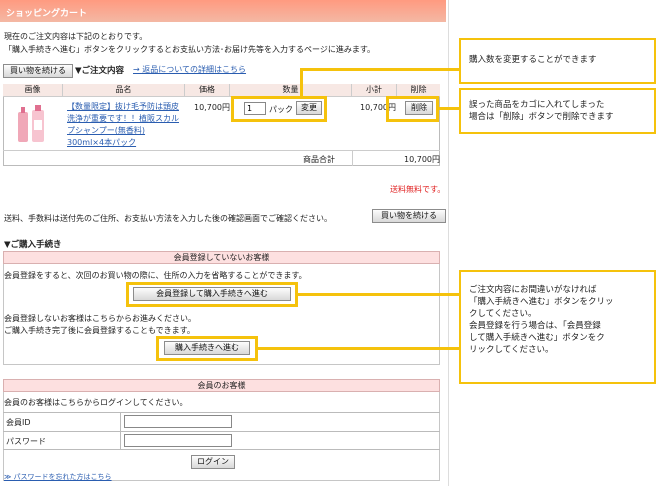  What do you see at coordinates (18, 422) in the screenshot?
I see `member-id-label: 会員ID` at bounding box center [18, 422].